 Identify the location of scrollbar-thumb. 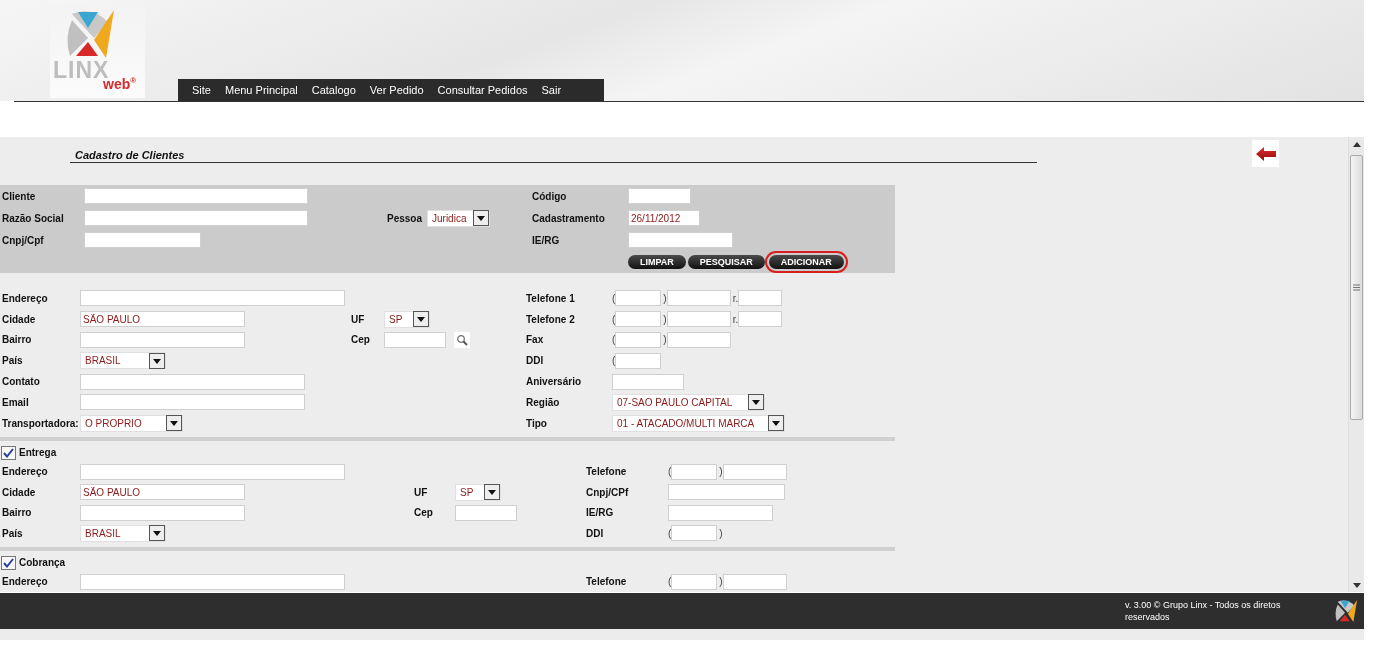
(1356, 287).